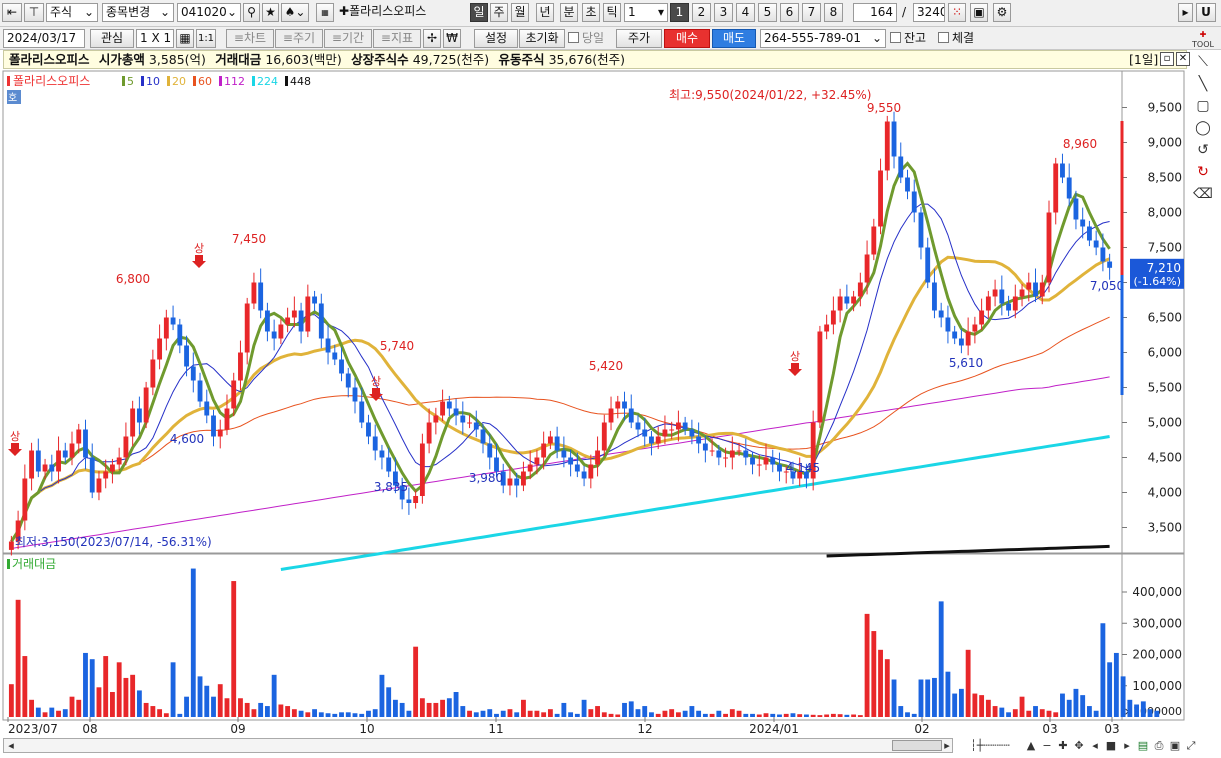 Image resolution: width=1221 pixels, height=758 pixels. I want to click on layout-number-5: 5, so click(767, 12).